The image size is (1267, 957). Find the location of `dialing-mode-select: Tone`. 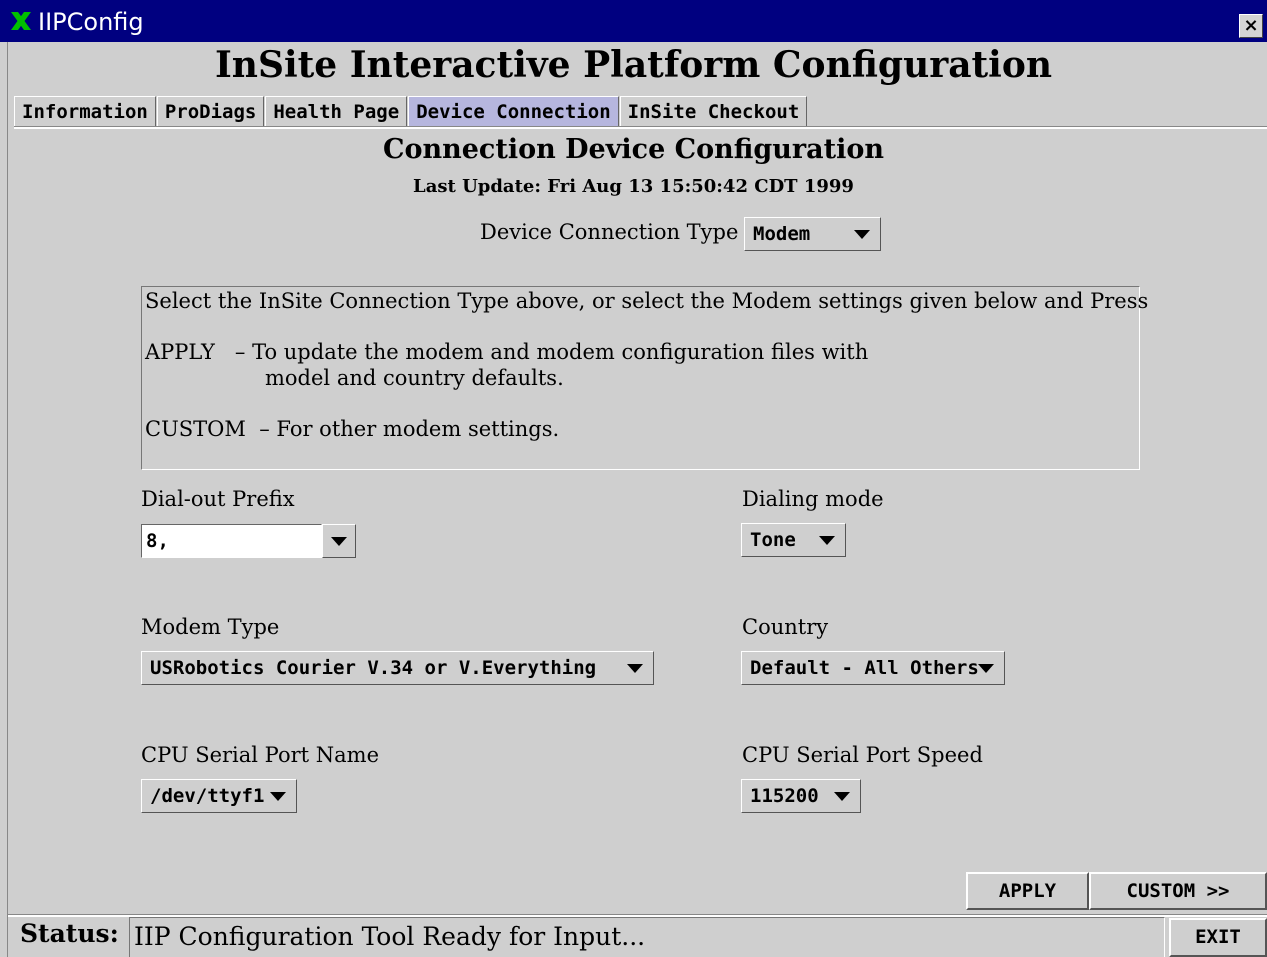

dialing-mode-select: Tone is located at coordinates (793, 540).